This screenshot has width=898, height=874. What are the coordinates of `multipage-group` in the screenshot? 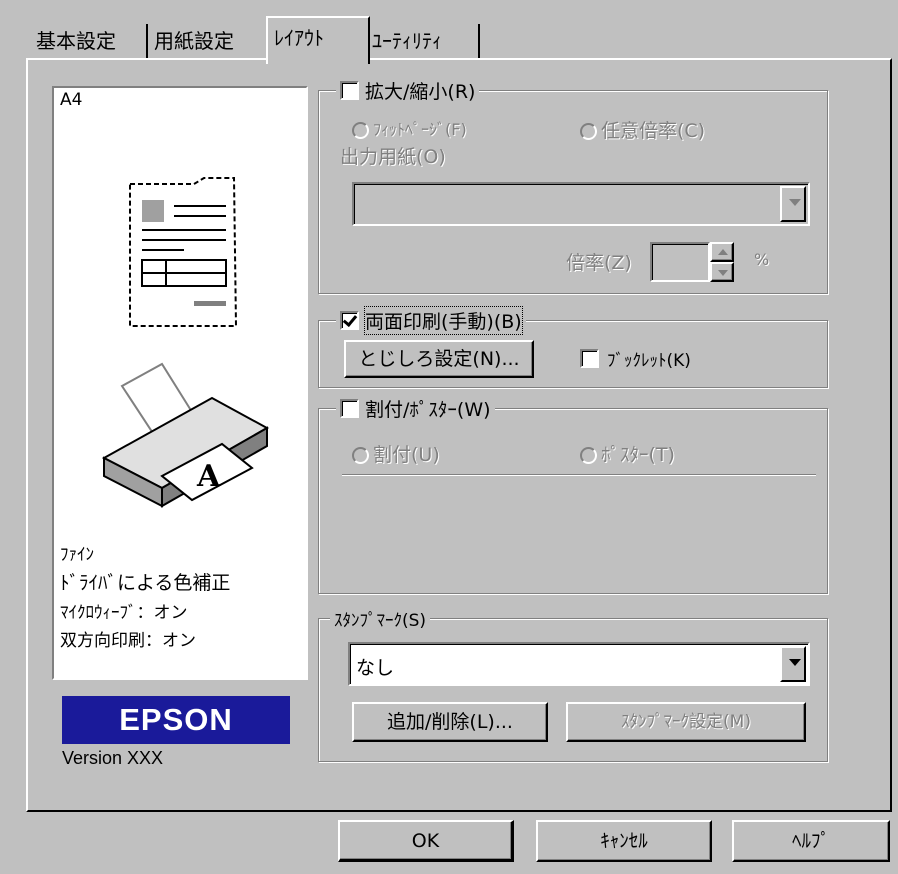 It's located at (573, 501).